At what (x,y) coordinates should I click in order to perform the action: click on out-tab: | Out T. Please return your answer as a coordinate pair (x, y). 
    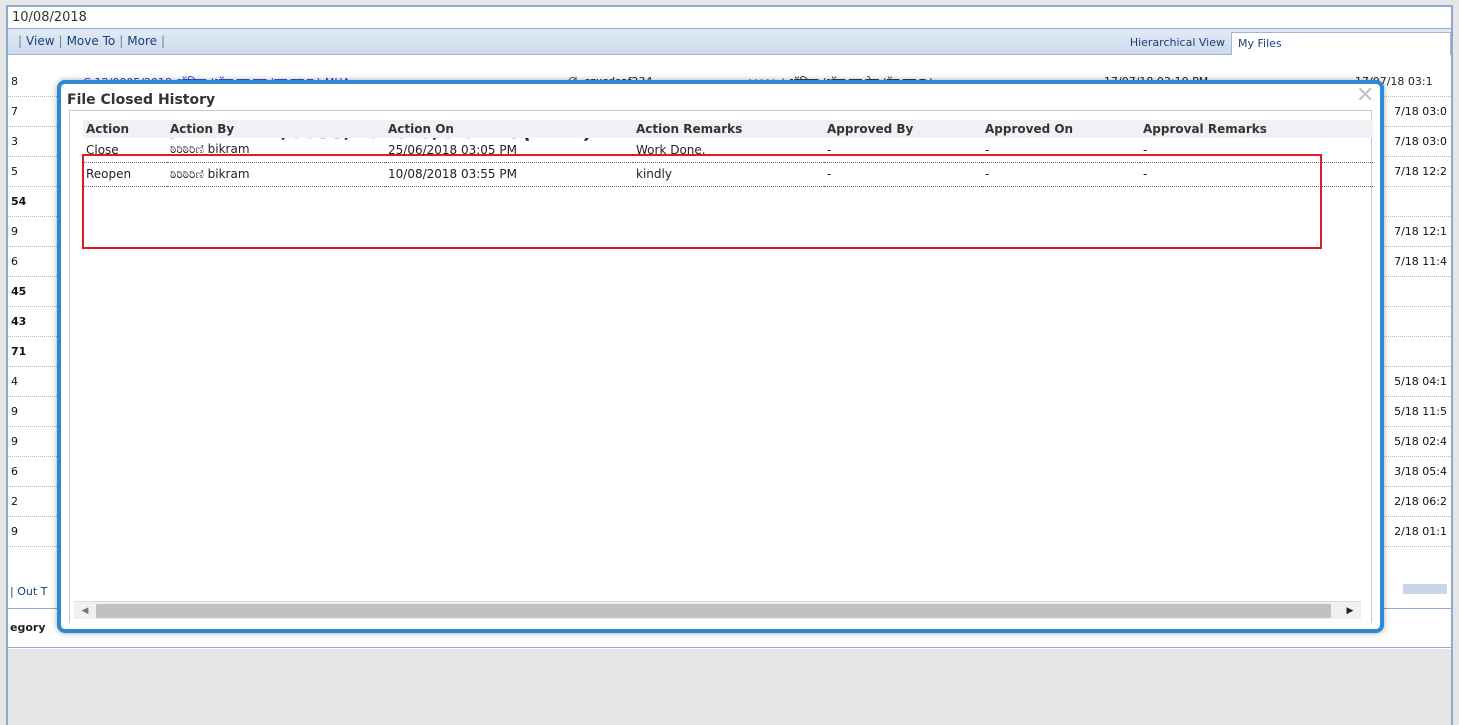
    Looking at the image, I should click on (28, 591).